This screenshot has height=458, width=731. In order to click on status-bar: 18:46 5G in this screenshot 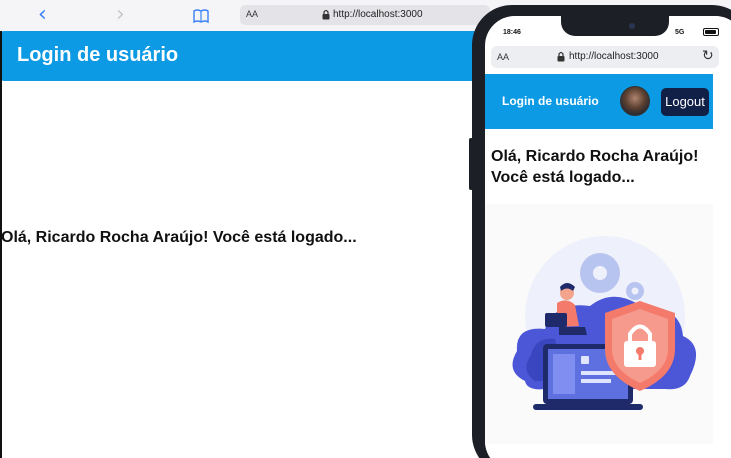, I will do `click(608, 29)`.